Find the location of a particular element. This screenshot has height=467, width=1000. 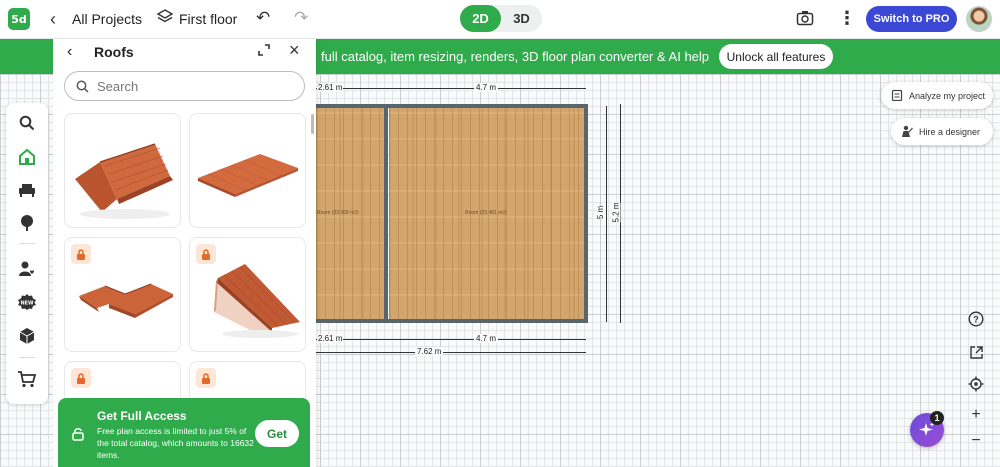

switch-to-pro-button: Switch to PRO is located at coordinates (911, 19).